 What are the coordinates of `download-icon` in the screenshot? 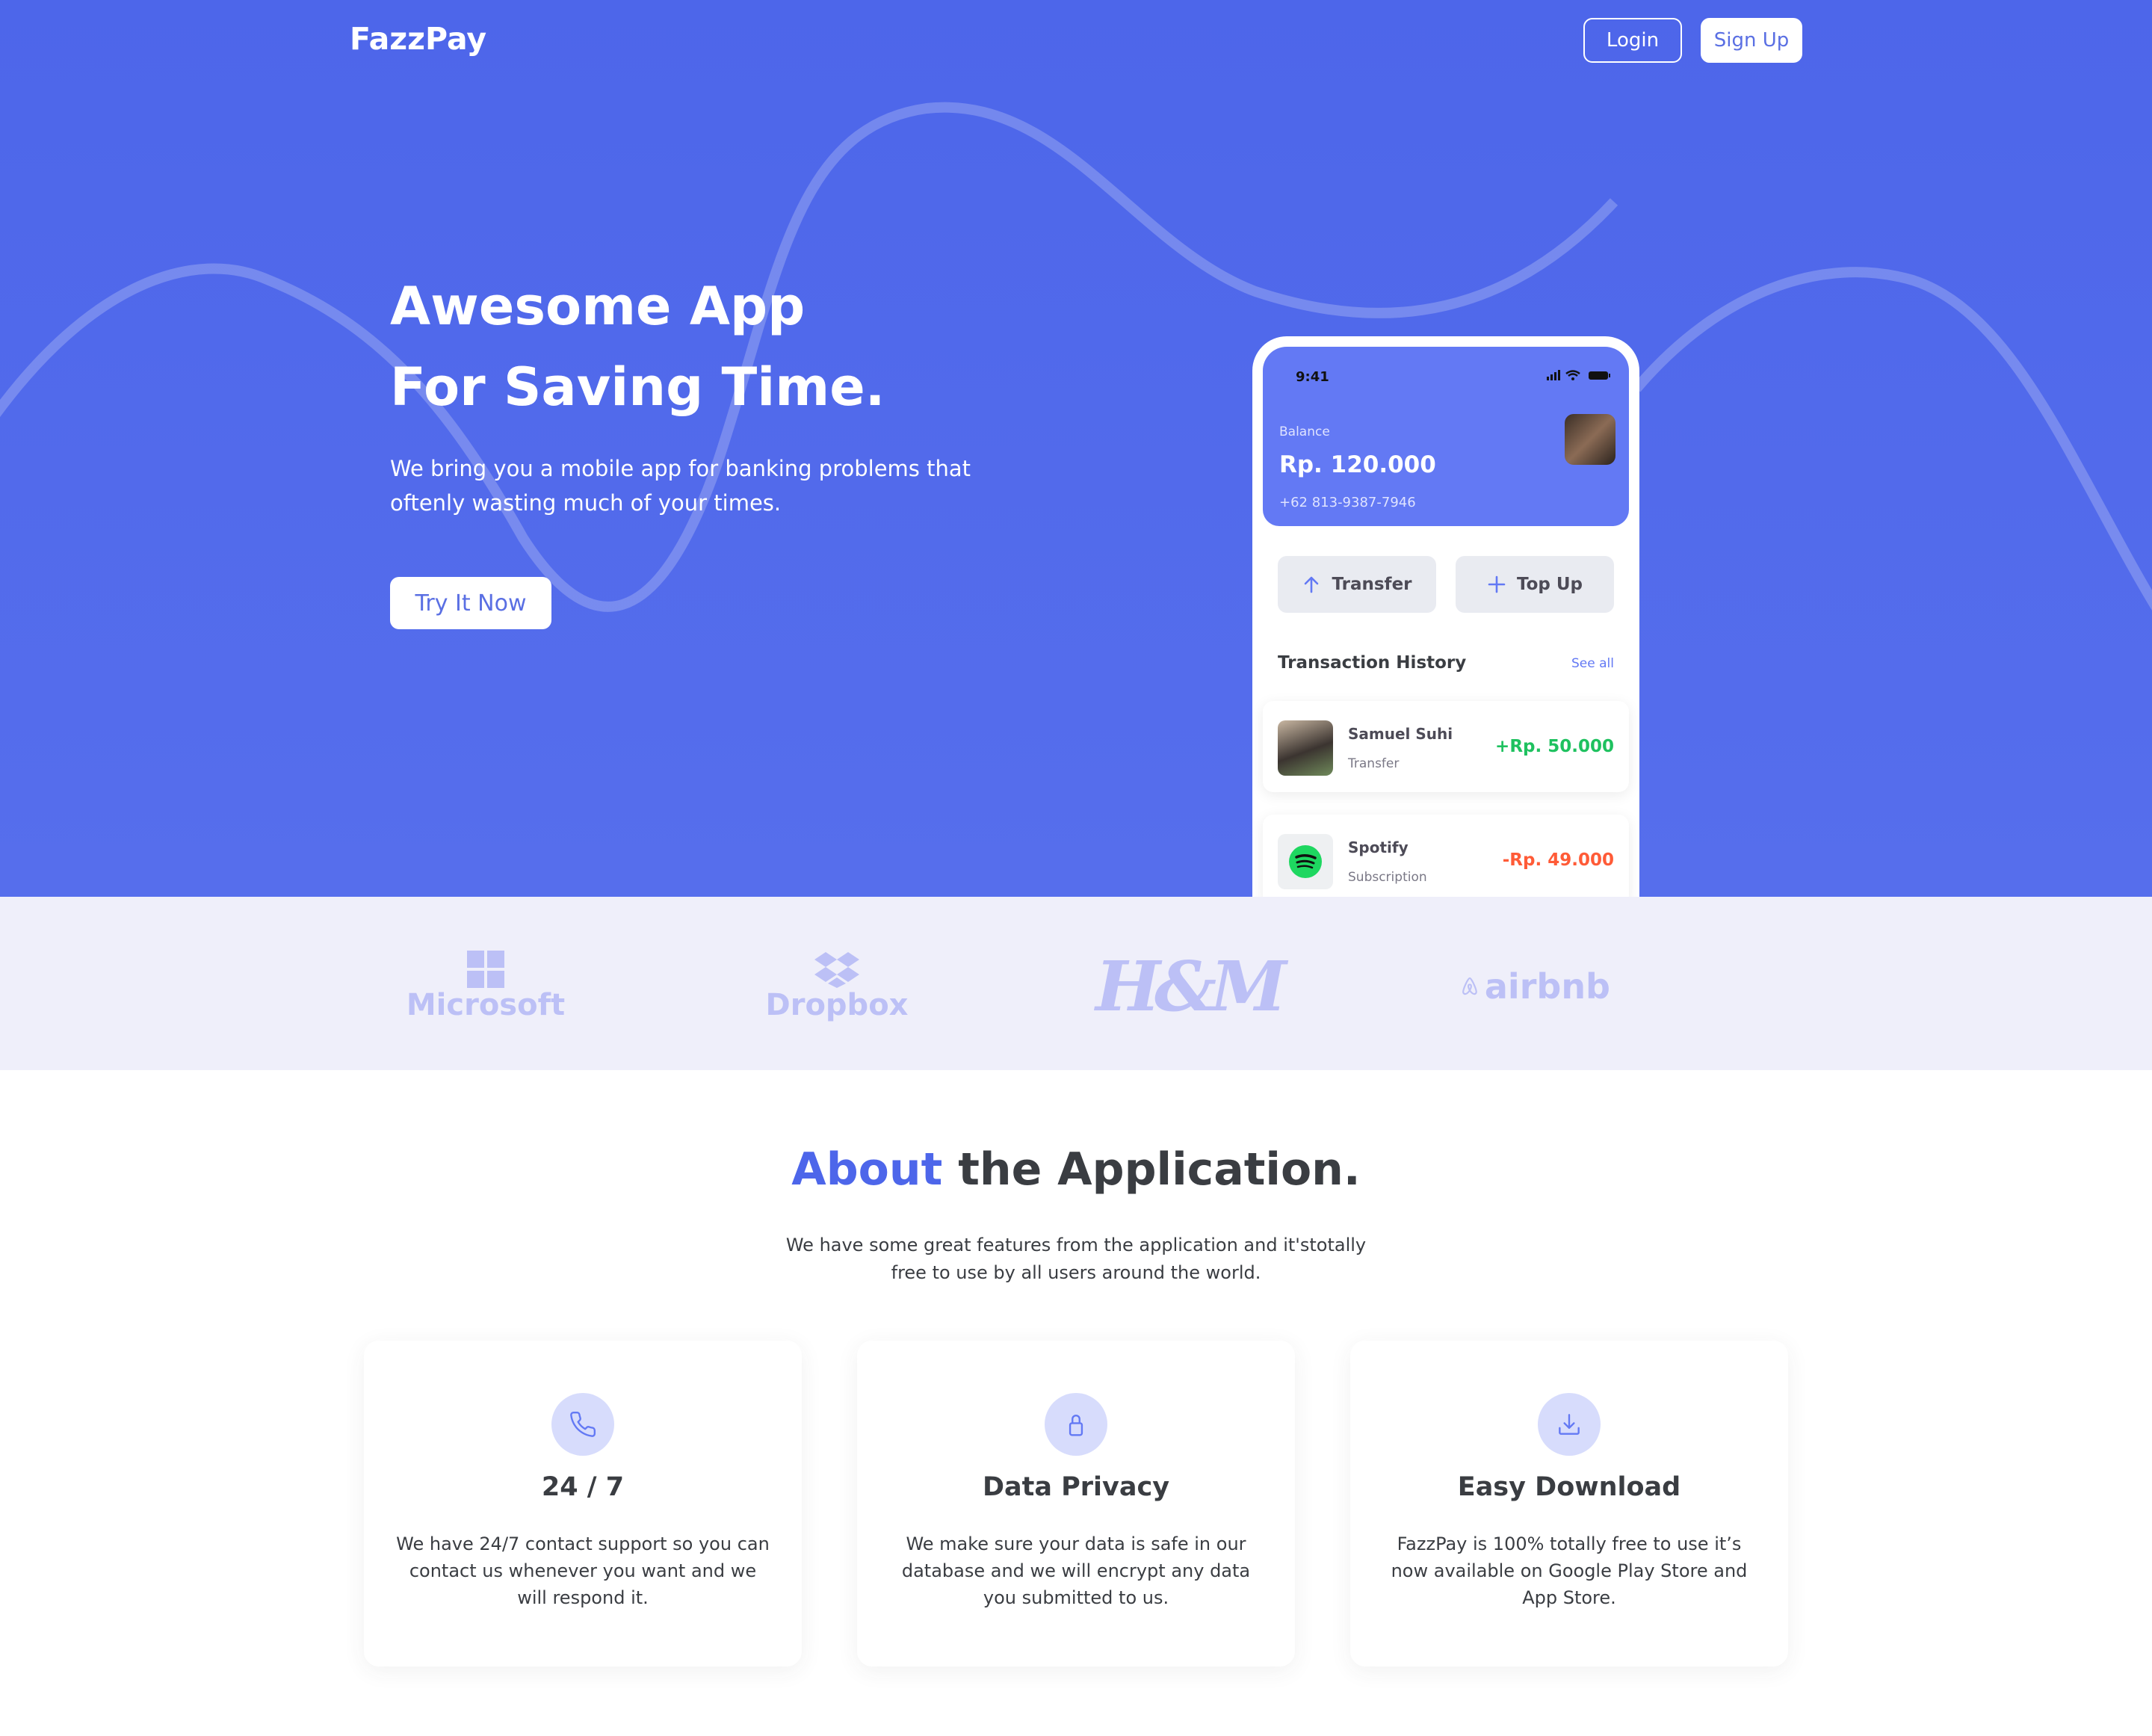 It's located at (1569, 1424).